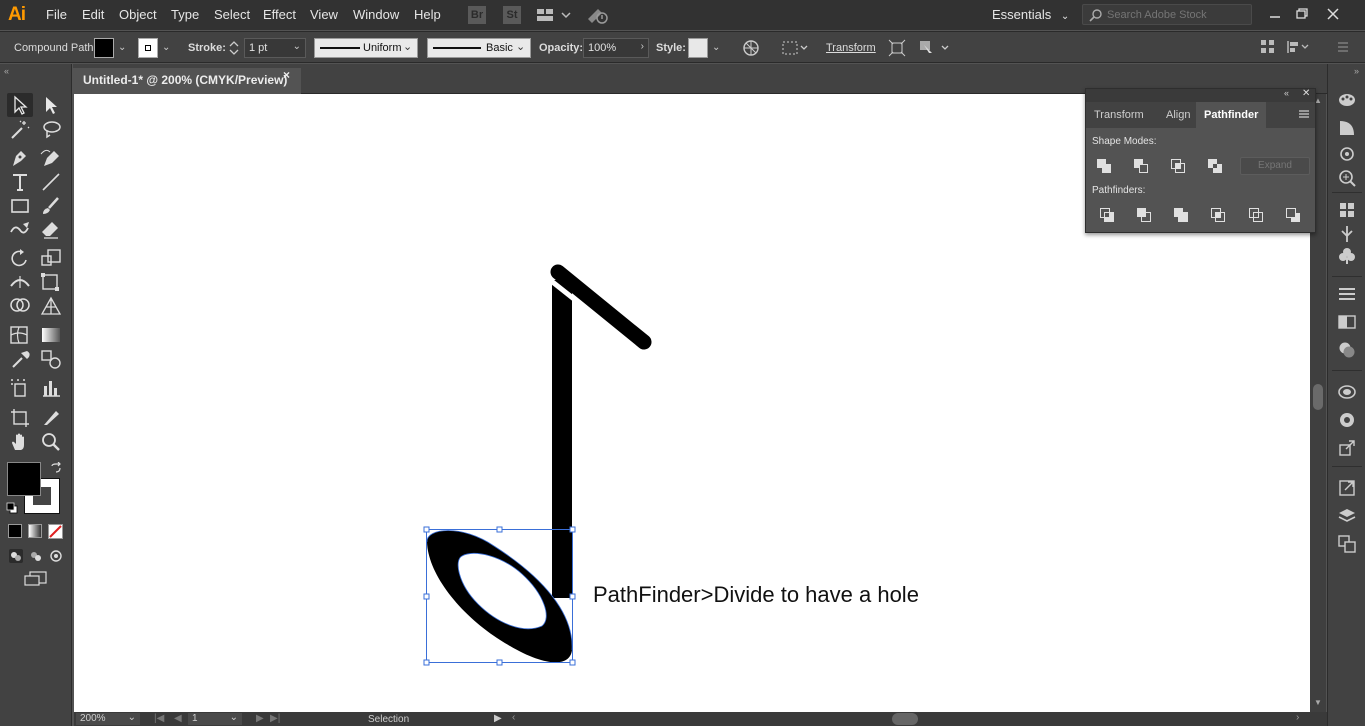  Describe the element at coordinates (16, 556) in the screenshot. I see `draw-normal-icon` at that location.